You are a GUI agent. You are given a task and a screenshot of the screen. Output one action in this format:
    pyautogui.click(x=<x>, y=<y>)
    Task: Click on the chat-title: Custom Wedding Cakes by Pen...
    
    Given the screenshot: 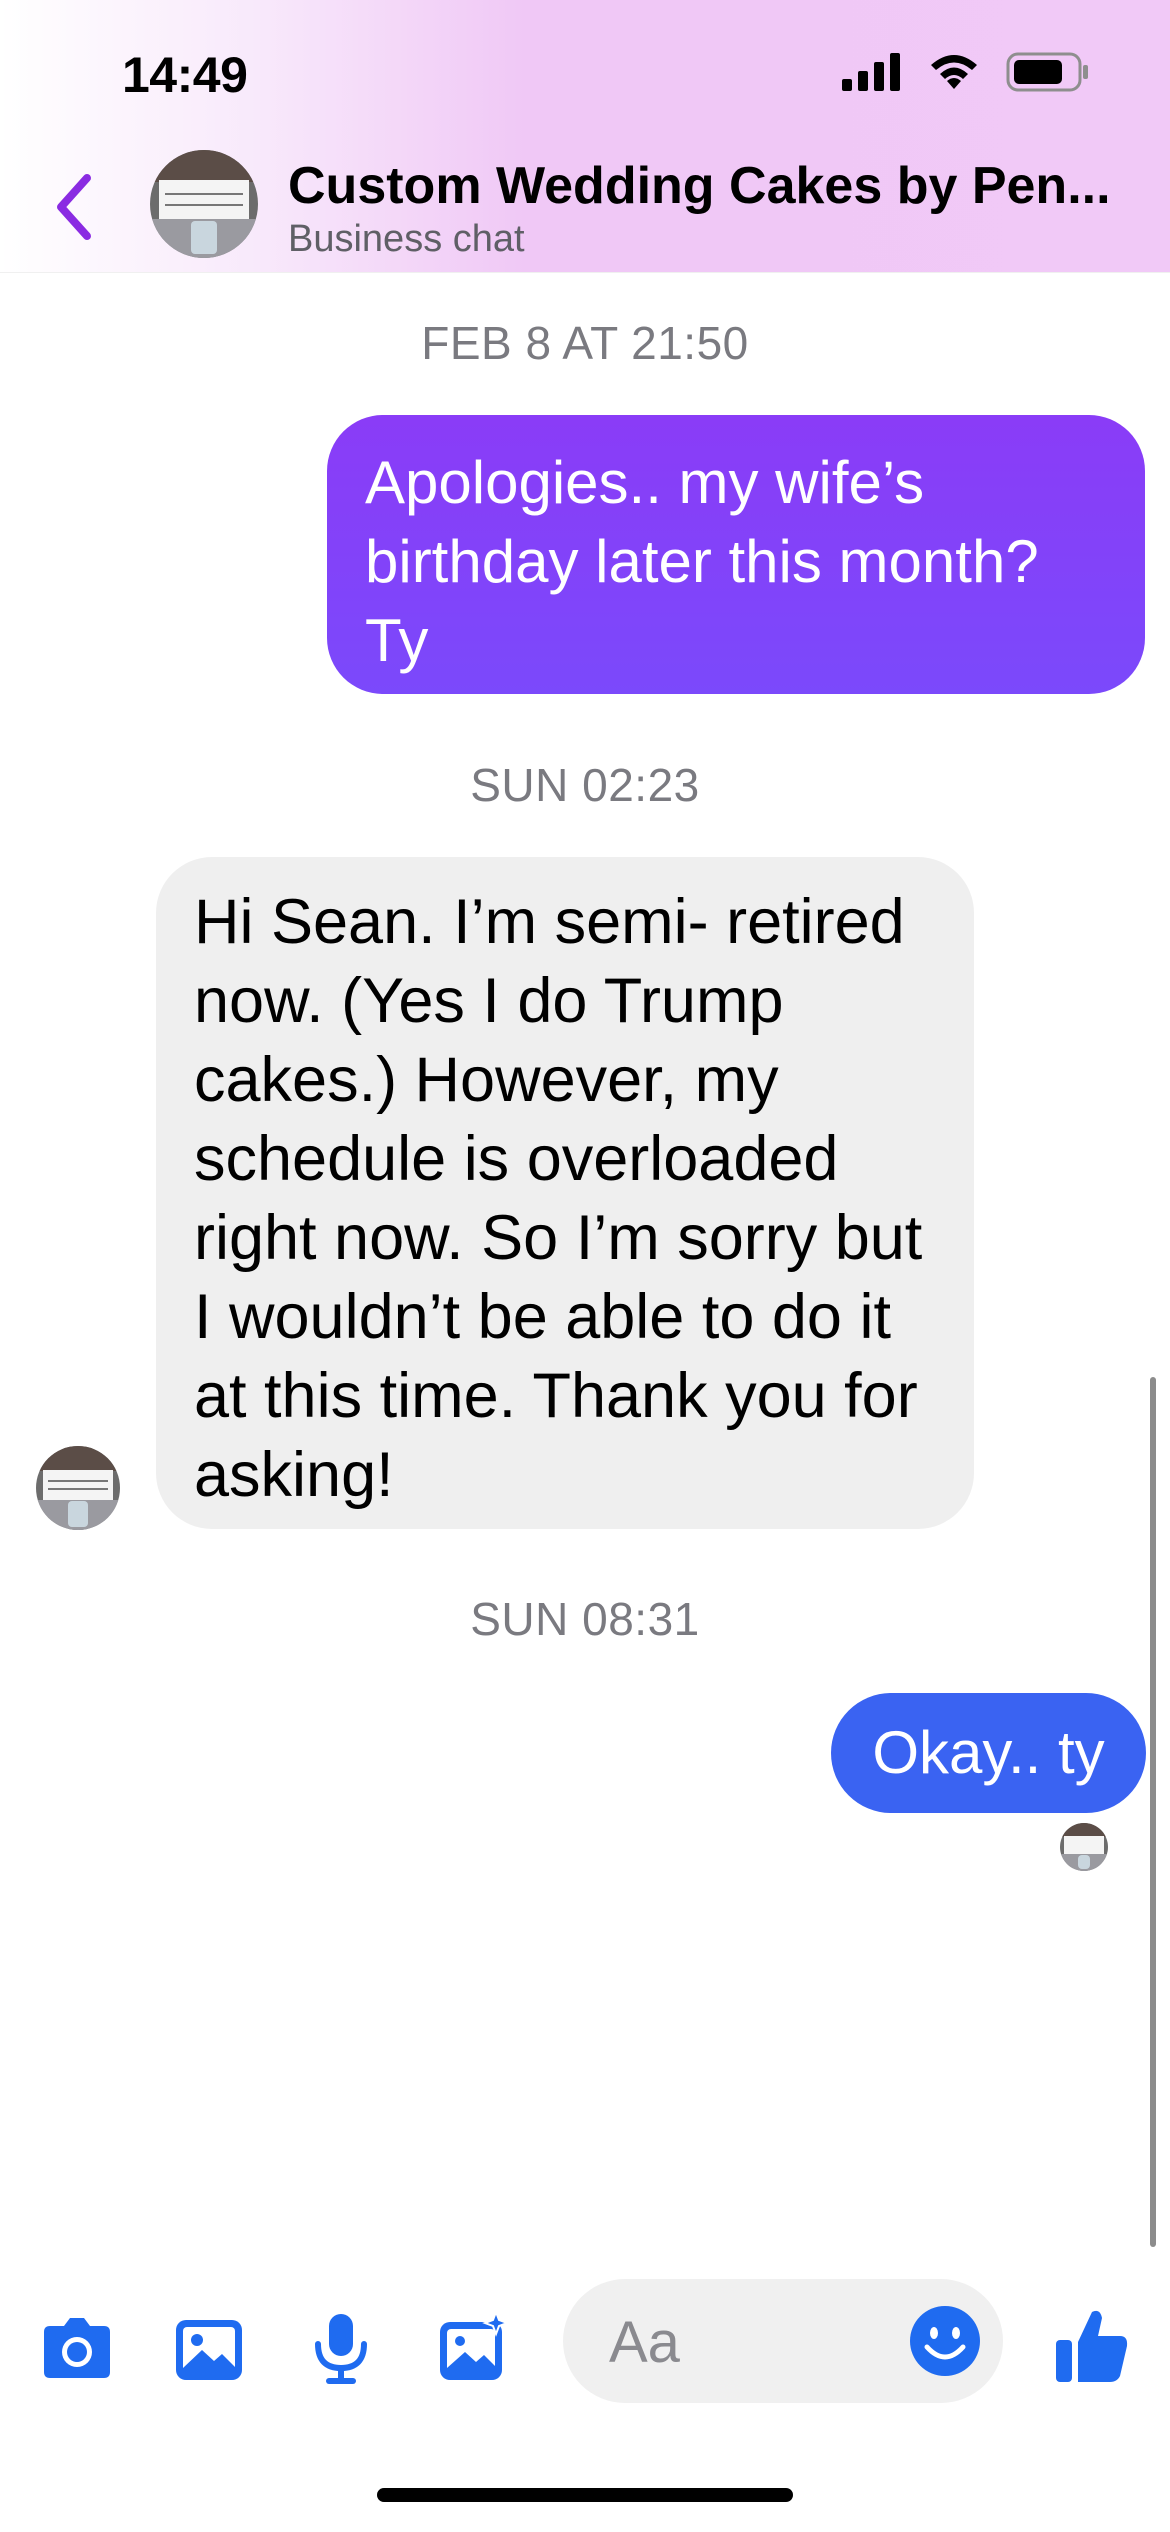 What is the action you would take?
    pyautogui.click(x=699, y=186)
    